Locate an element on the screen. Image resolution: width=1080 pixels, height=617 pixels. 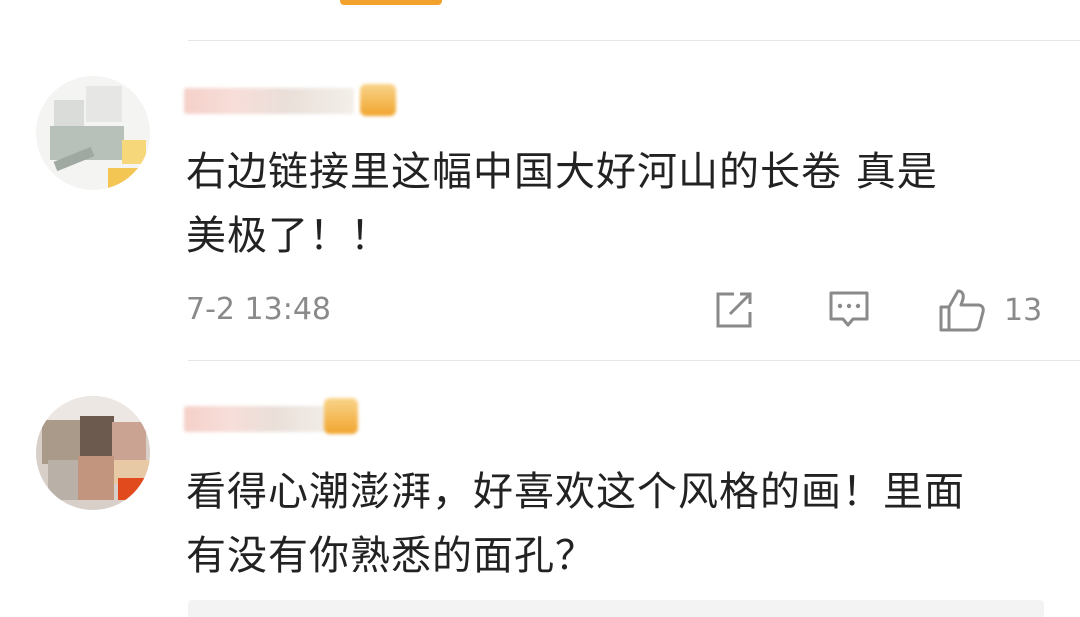
reply-icon is located at coordinates (849, 309).